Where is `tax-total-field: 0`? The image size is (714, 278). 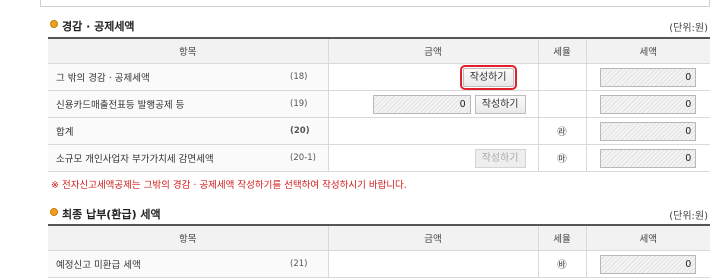 tax-total-field: 0 is located at coordinates (648, 131).